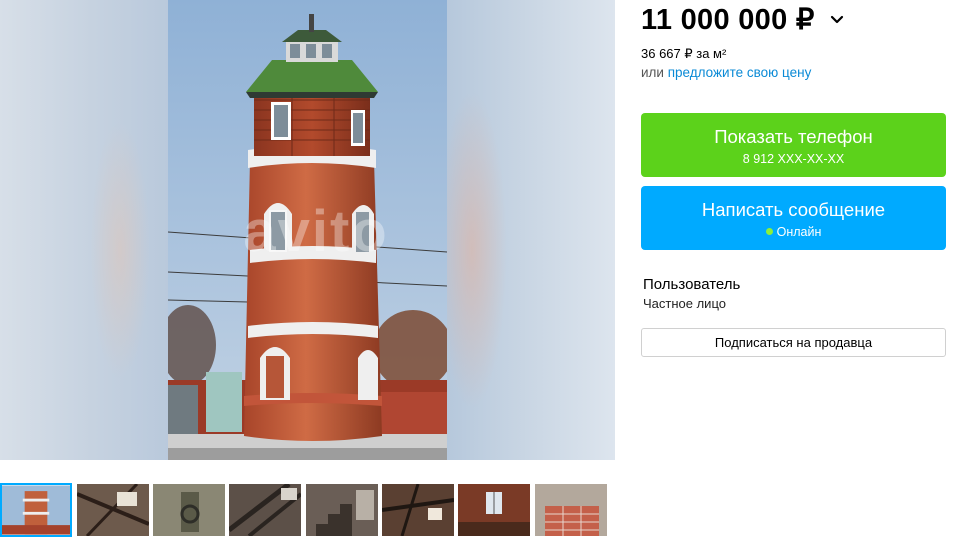  I want to click on subscribe-to-seller-button: Подписаться на продавца, so click(793, 342).